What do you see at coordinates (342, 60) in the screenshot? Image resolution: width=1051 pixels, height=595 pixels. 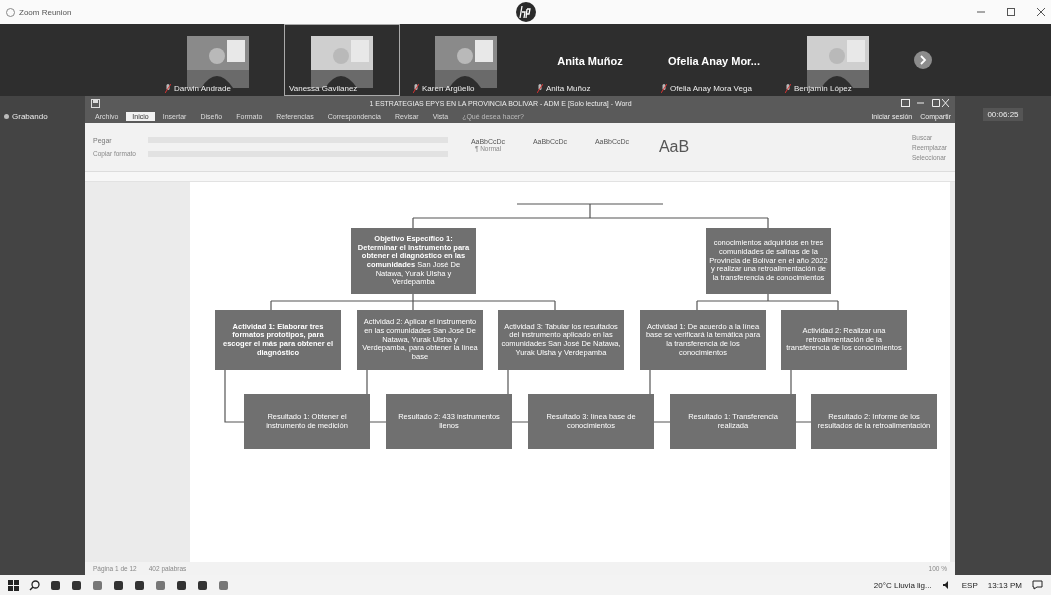 I see `participant-tile: Vanessa Gavilanez` at bounding box center [342, 60].